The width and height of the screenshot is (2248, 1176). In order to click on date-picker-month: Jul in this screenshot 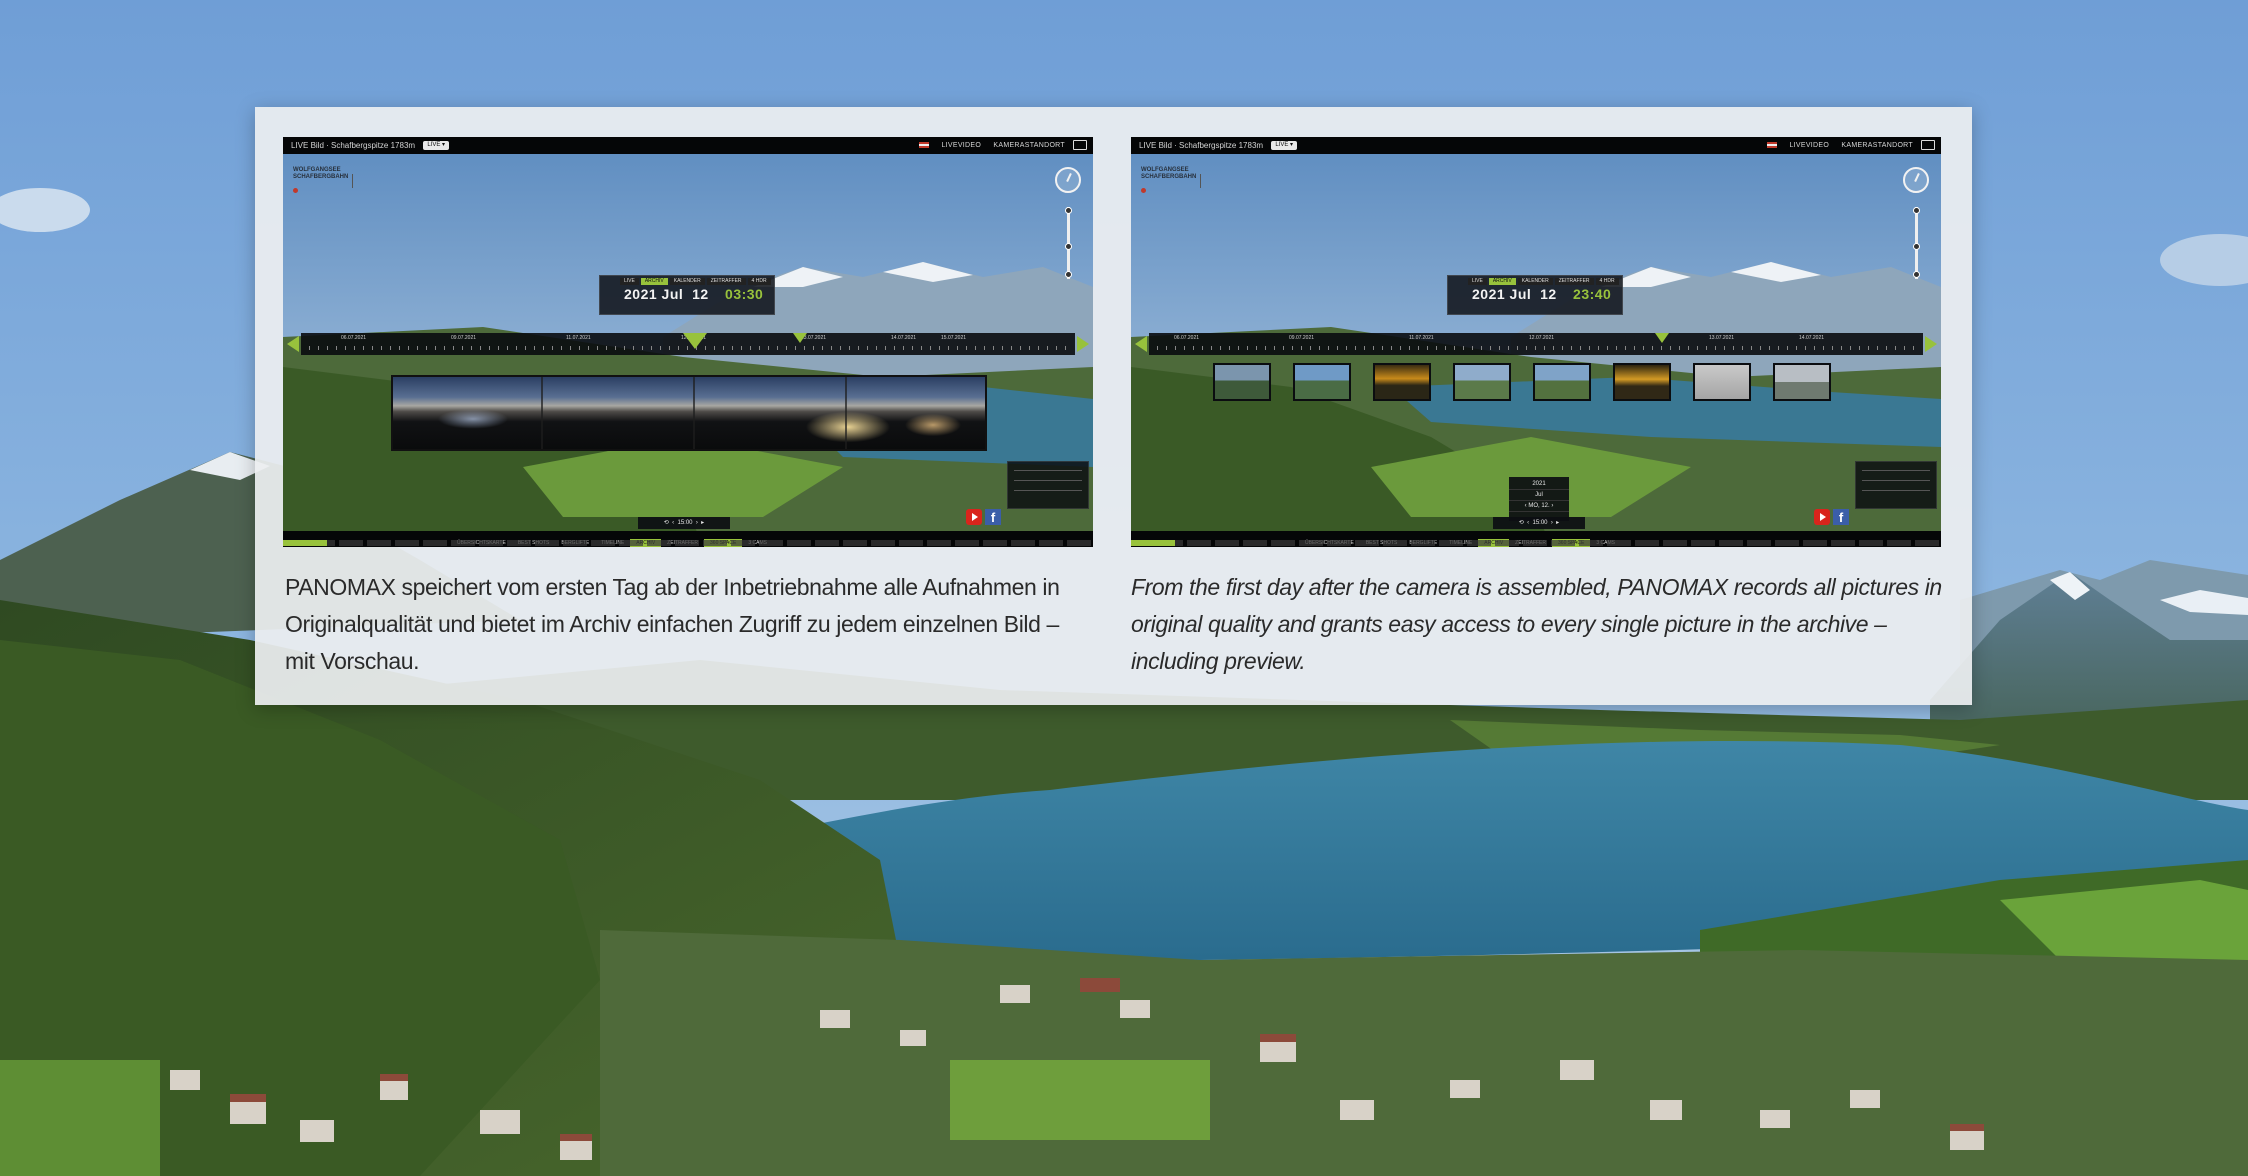, I will do `click(1539, 495)`.